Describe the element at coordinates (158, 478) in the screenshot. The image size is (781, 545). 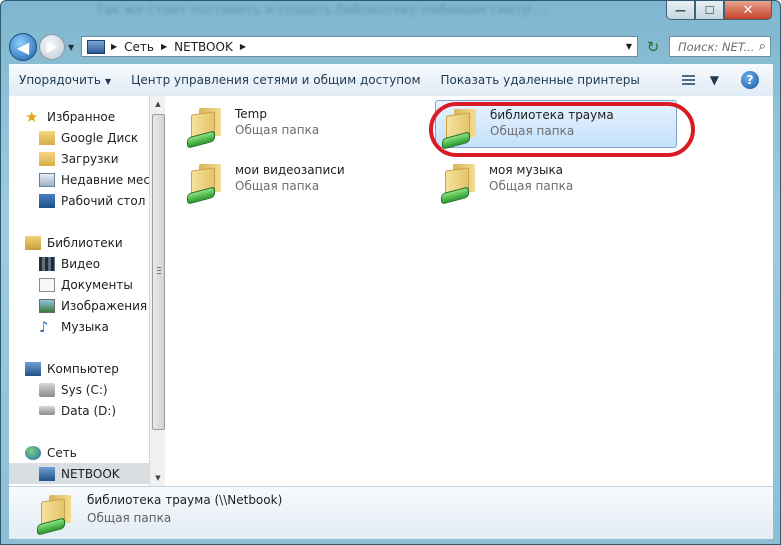
I see `scroll-down-icon: ▼` at that location.